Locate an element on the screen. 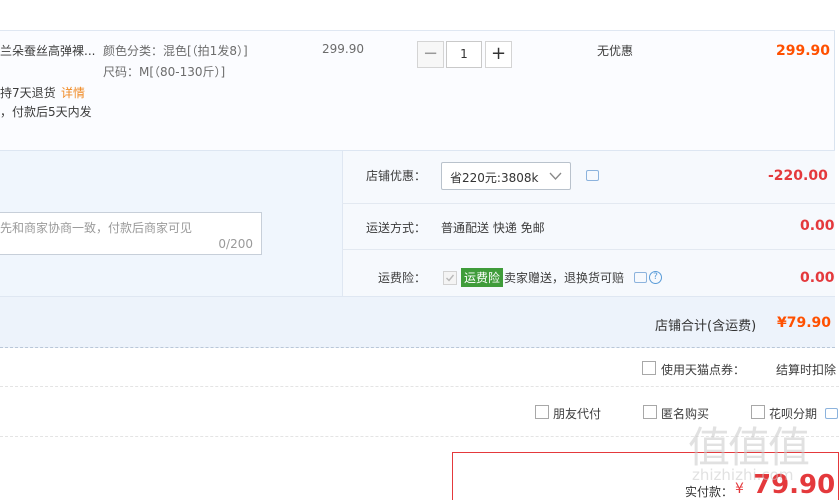 The width and height of the screenshot is (839, 500). checkout-deduct-note: 结算时扣除 is located at coordinates (806, 370).